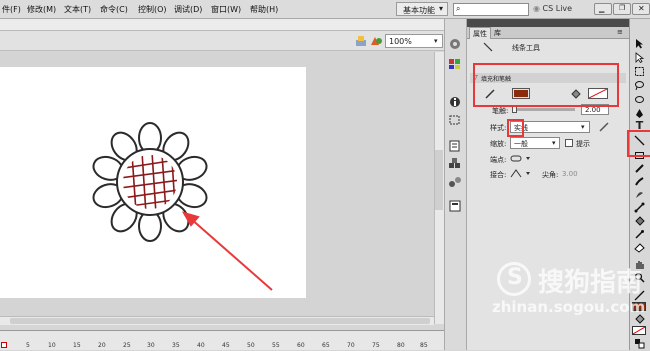  Describe the element at coordinates (535, 143) in the screenshot. I see `scale-select: 一般 ▾` at that location.